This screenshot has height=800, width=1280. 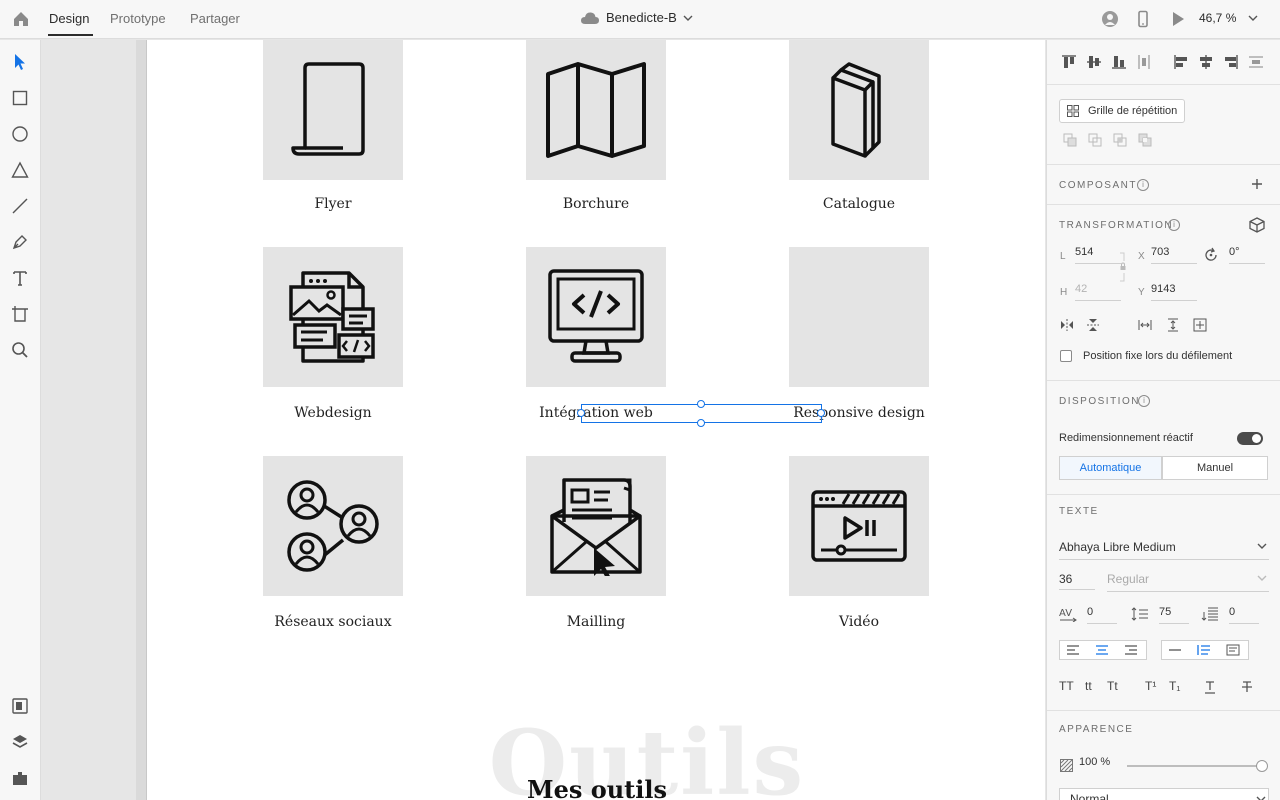 What do you see at coordinates (1102, 650) in the screenshot?
I see `text-align-center-icon` at bounding box center [1102, 650].